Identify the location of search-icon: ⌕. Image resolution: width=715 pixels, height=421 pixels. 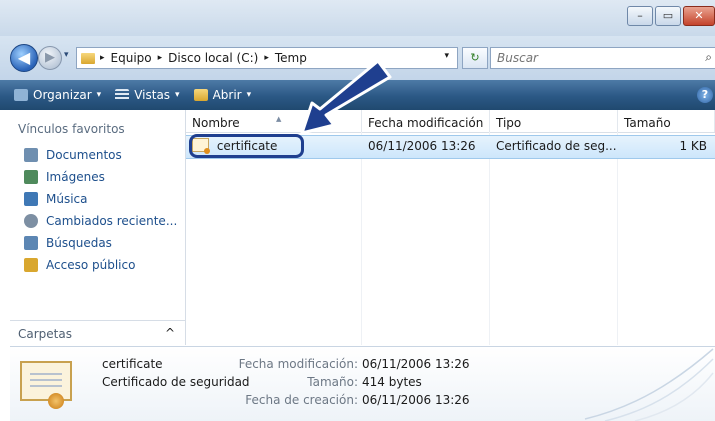
(708, 57).